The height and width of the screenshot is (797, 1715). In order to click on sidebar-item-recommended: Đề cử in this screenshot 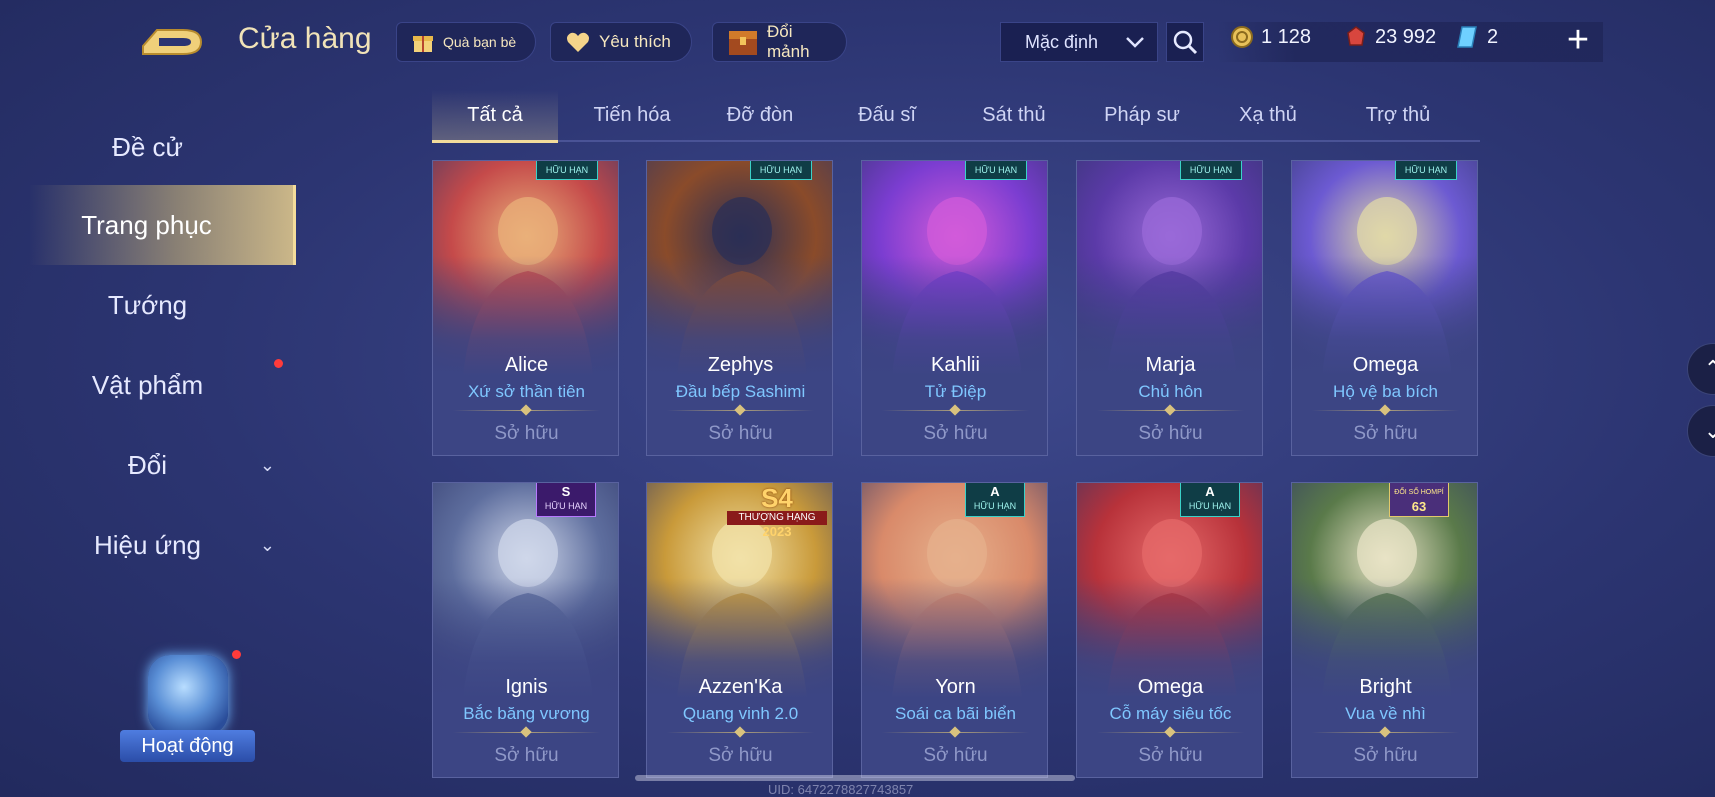, I will do `click(147, 147)`.